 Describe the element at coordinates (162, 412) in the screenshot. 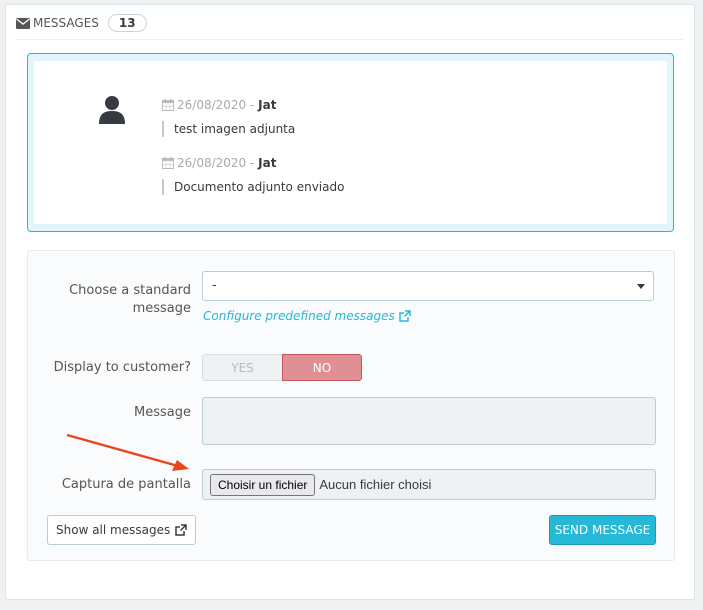

I see `message-label: Message` at that location.